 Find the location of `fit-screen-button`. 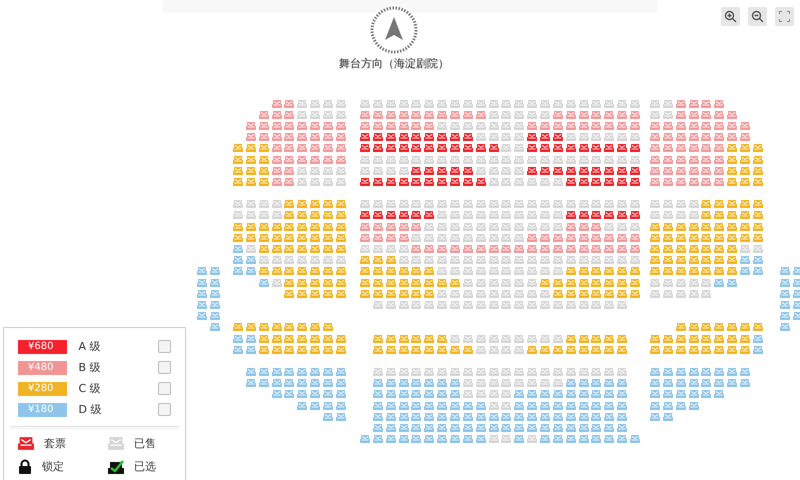

fit-screen-button is located at coordinates (784, 16).